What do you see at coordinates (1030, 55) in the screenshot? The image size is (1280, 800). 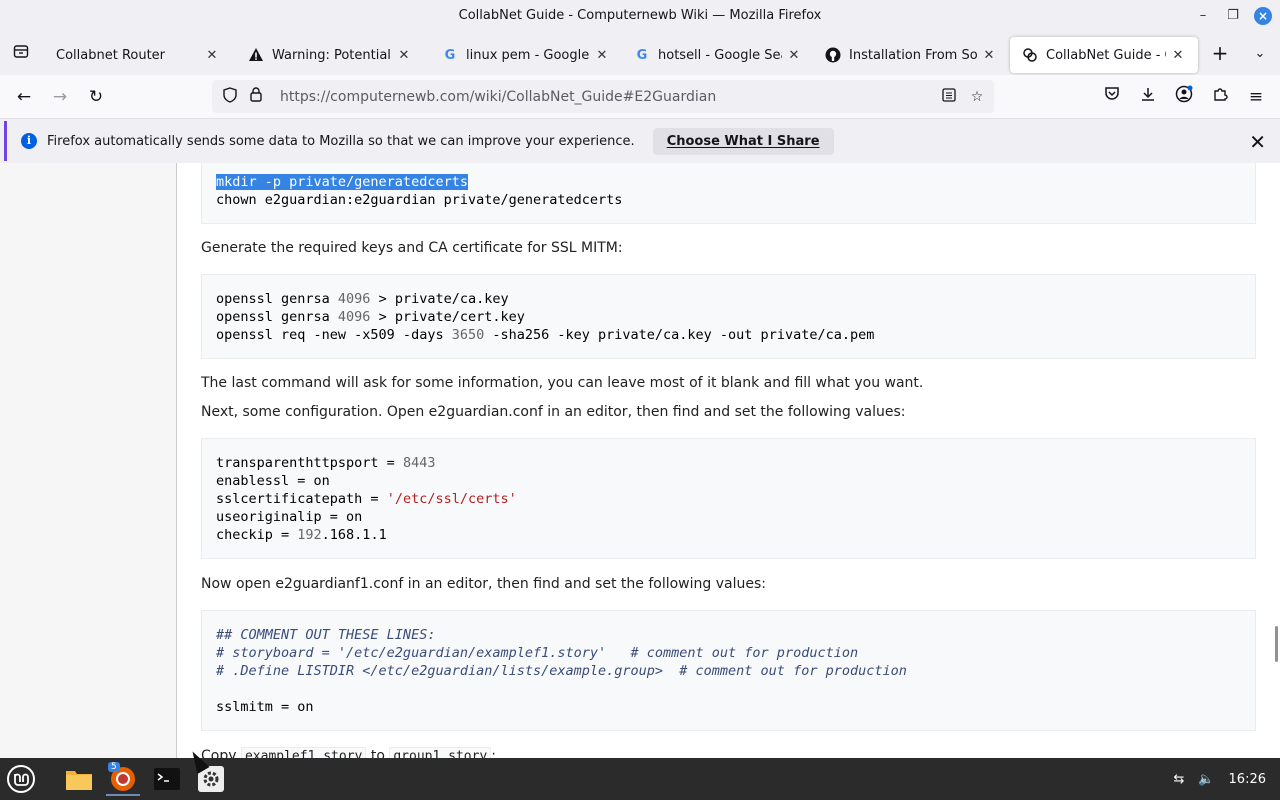 I see `wiki-icon` at bounding box center [1030, 55].